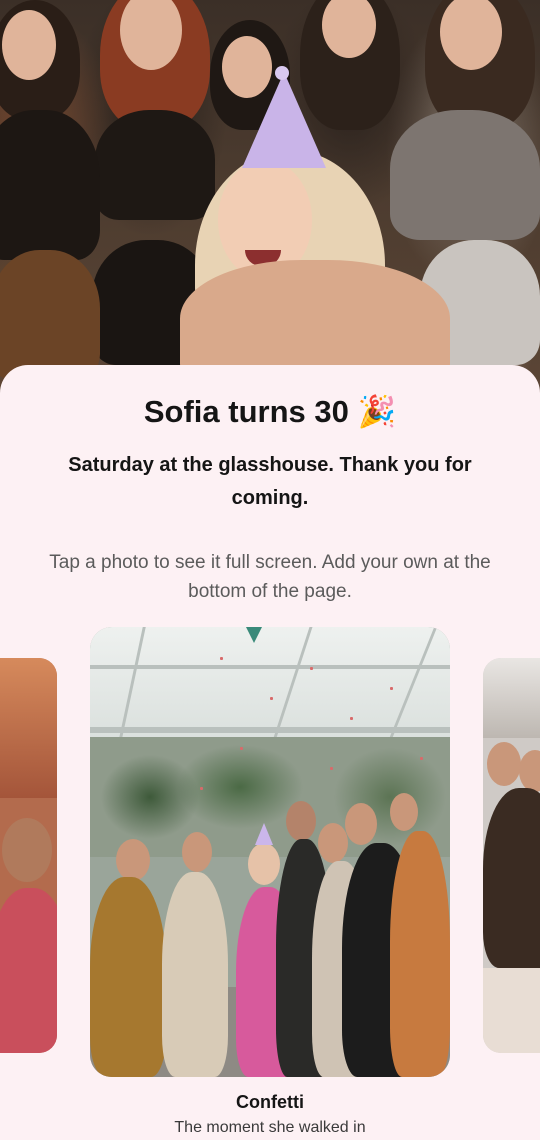 The height and width of the screenshot is (1140, 540). Describe the element at coordinates (264, 864) in the screenshot. I see `birthday-girl-face` at that location.